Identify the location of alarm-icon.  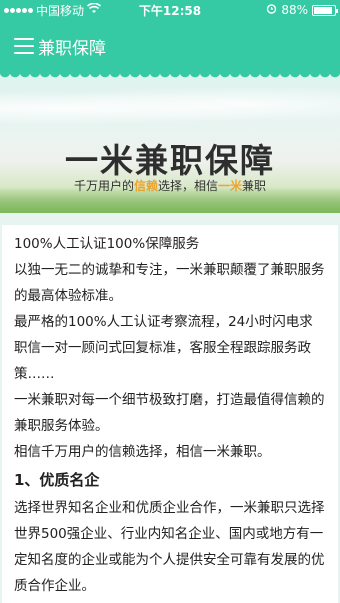
(271, 10).